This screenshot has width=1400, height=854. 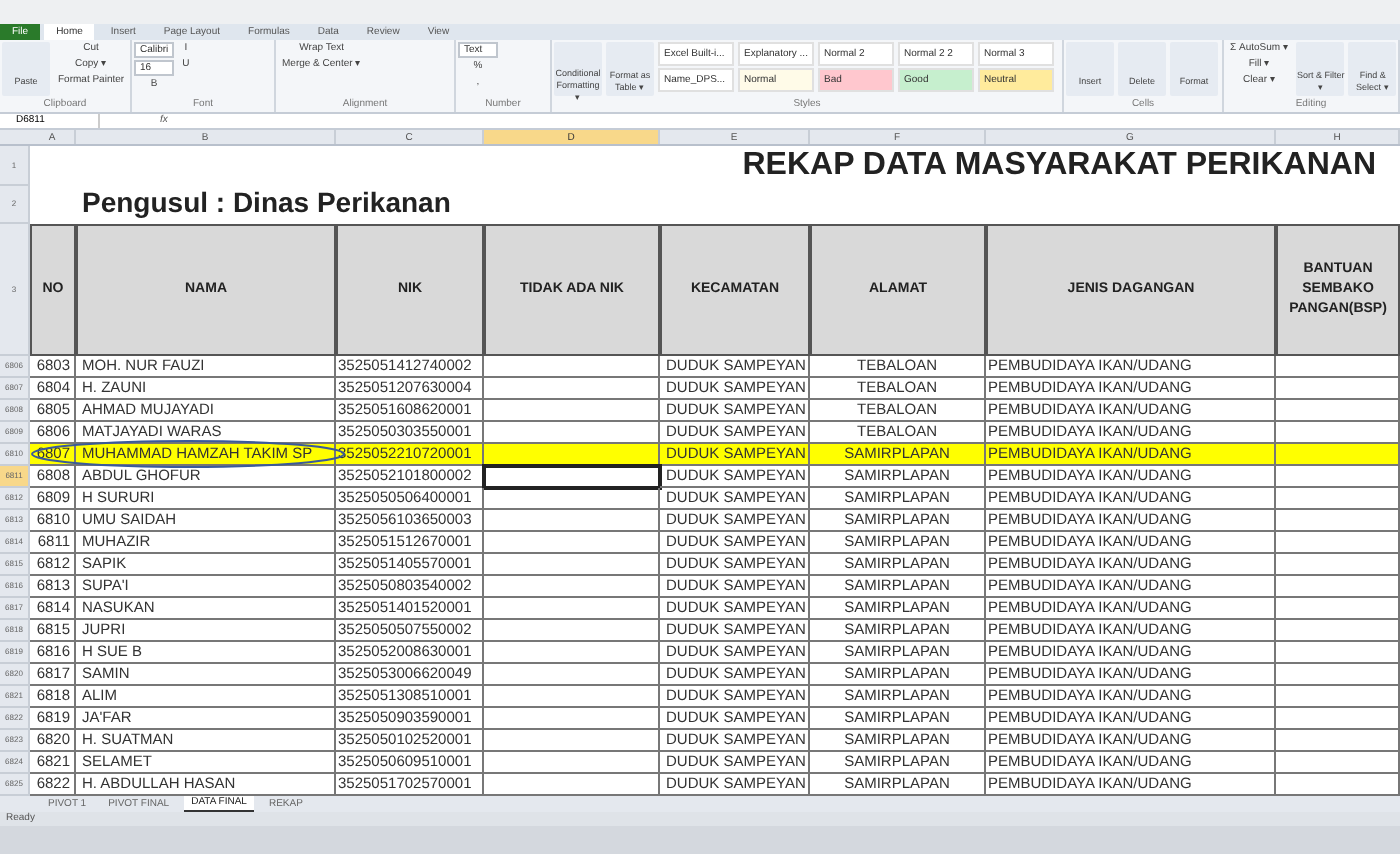 I want to click on sheet-title: REKAP DATA MASYARAKAT PERIKANAN, so click(x=1059, y=166).